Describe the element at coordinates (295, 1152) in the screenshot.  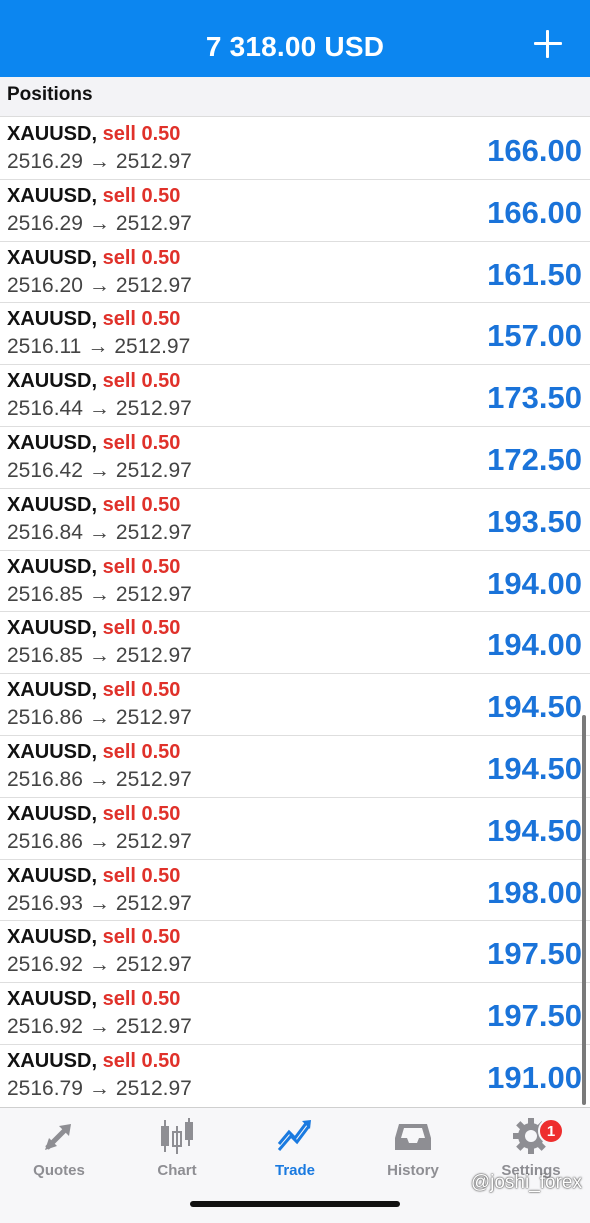
I see `tab-trade: Trade` at that location.